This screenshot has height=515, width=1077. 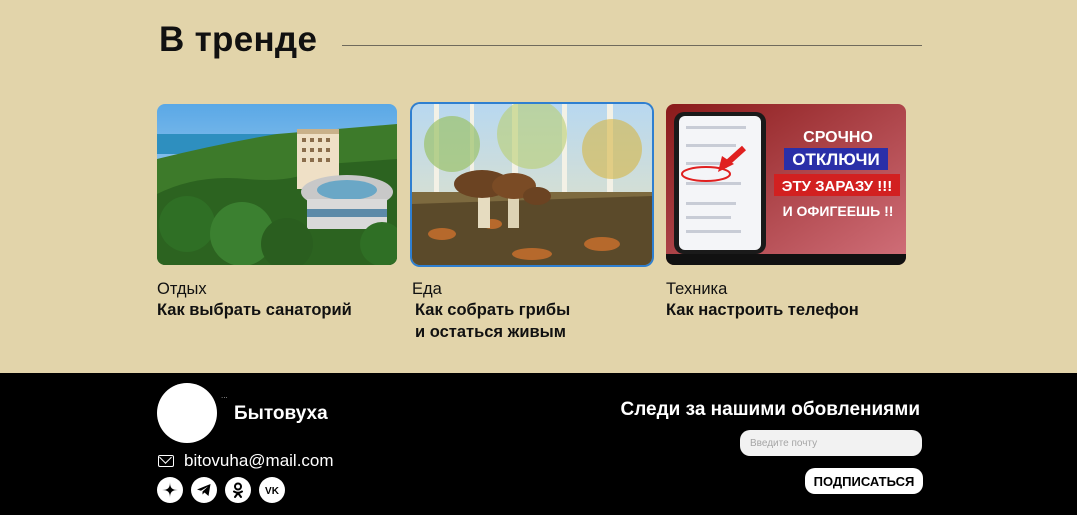 I want to click on thumbnail-text: И ОФИГЕЕШЬ !!, so click(x=838, y=211).